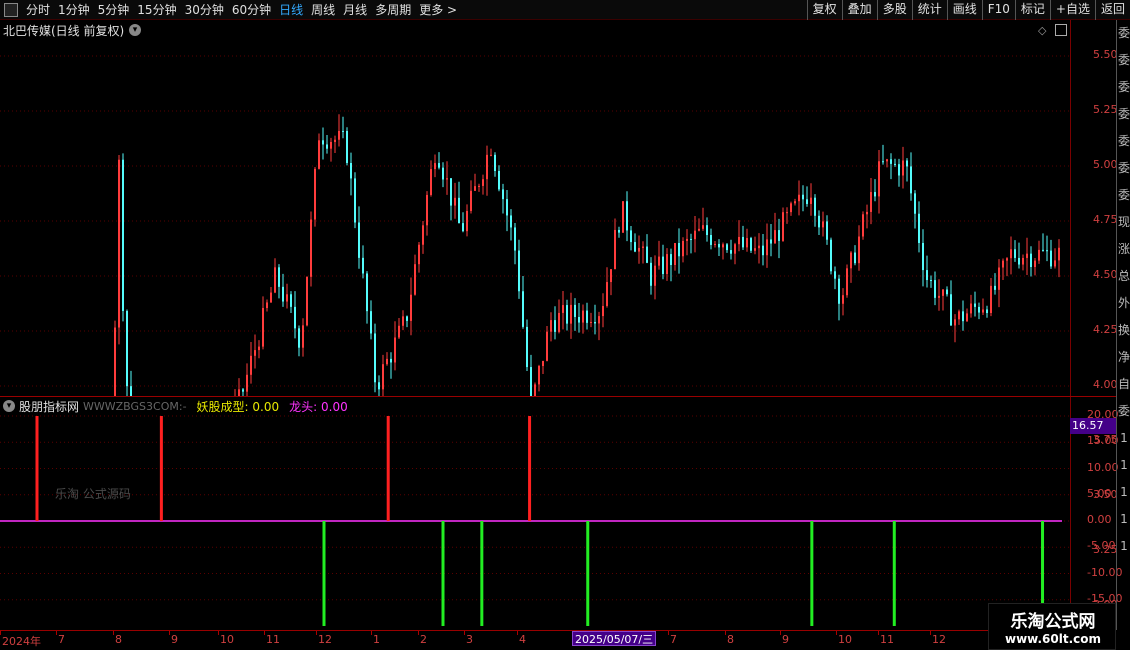 This screenshot has height=650, width=1130. Describe the element at coordinates (1123, 249) in the screenshot. I see `side-strip-label: 涨` at that location.